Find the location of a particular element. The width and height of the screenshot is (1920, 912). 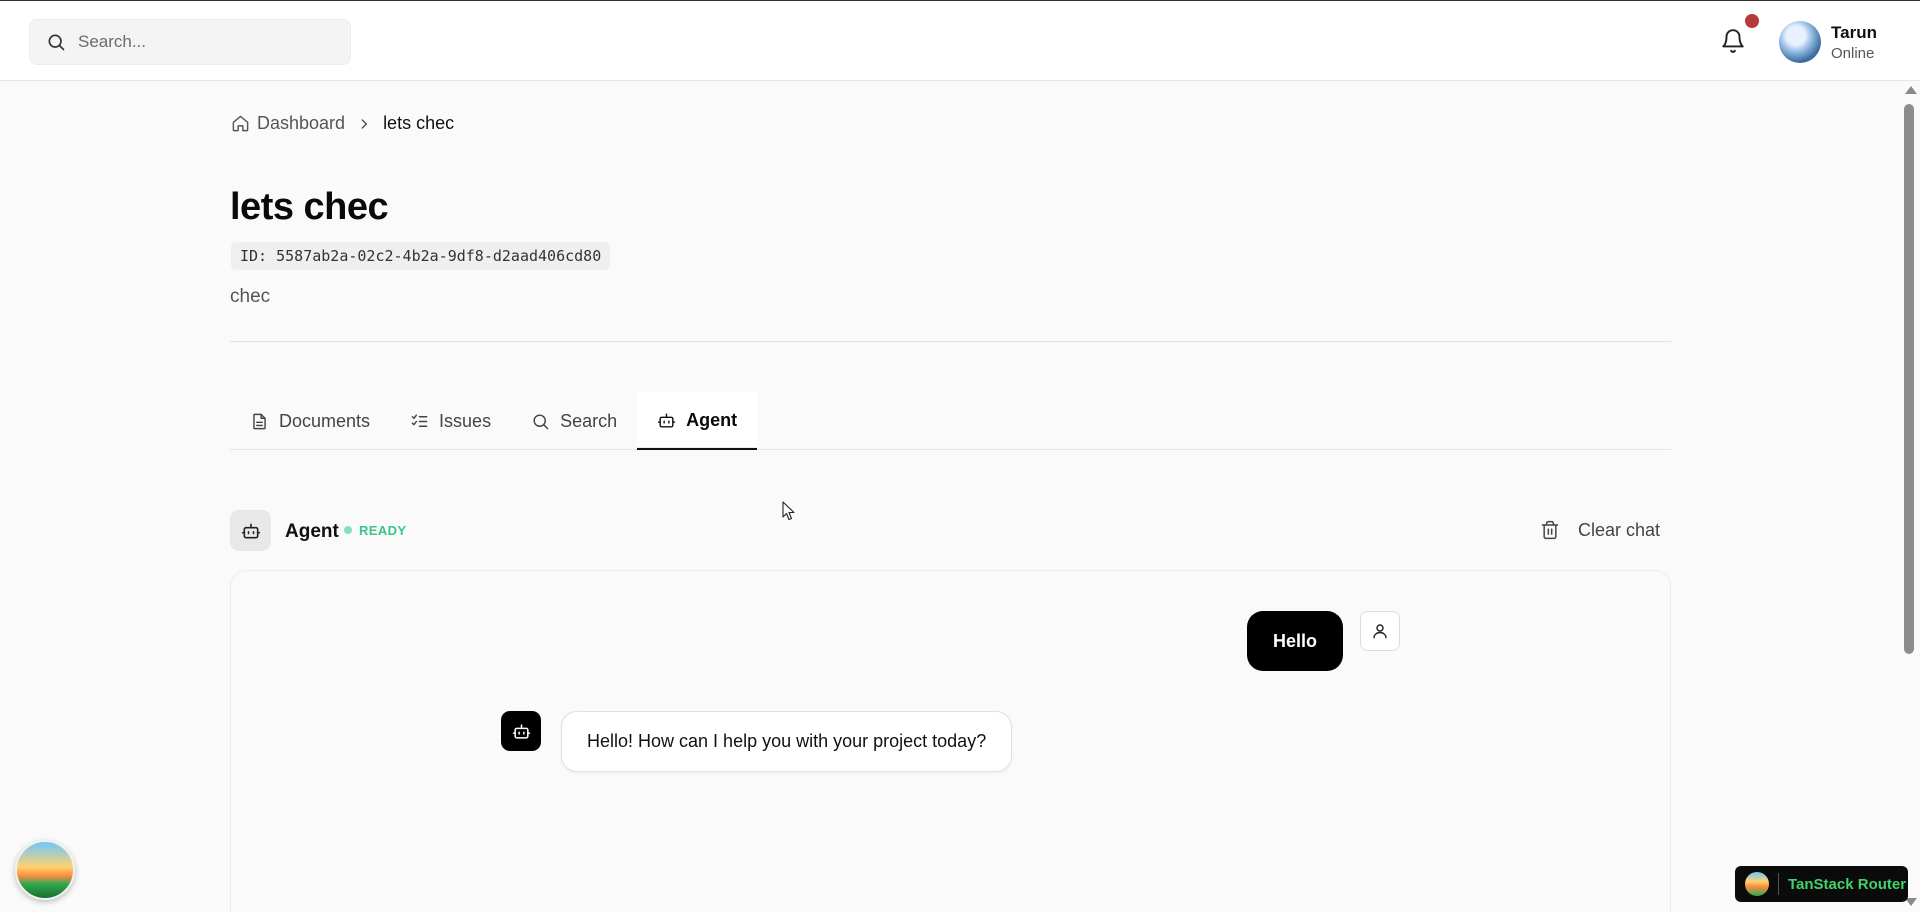

tanstack-logo-icon is located at coordinates (1757, 884).